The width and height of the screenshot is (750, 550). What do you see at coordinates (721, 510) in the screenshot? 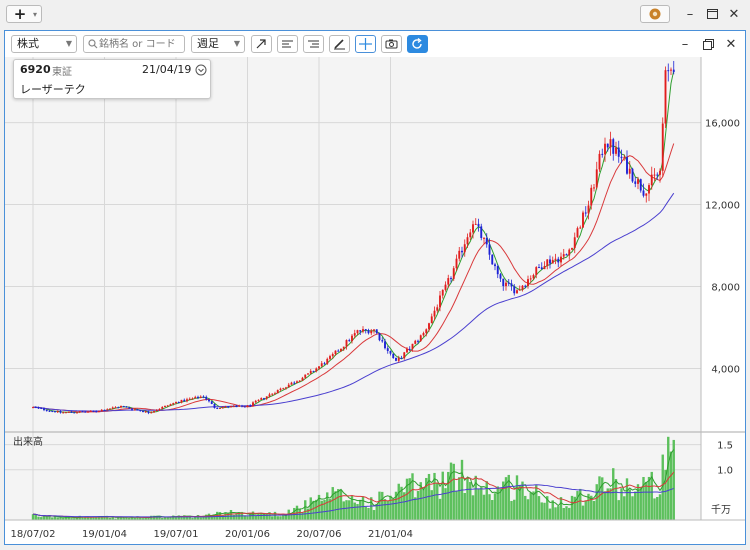
I see `volume-unit: 千万` at bounding box center [721, 510].